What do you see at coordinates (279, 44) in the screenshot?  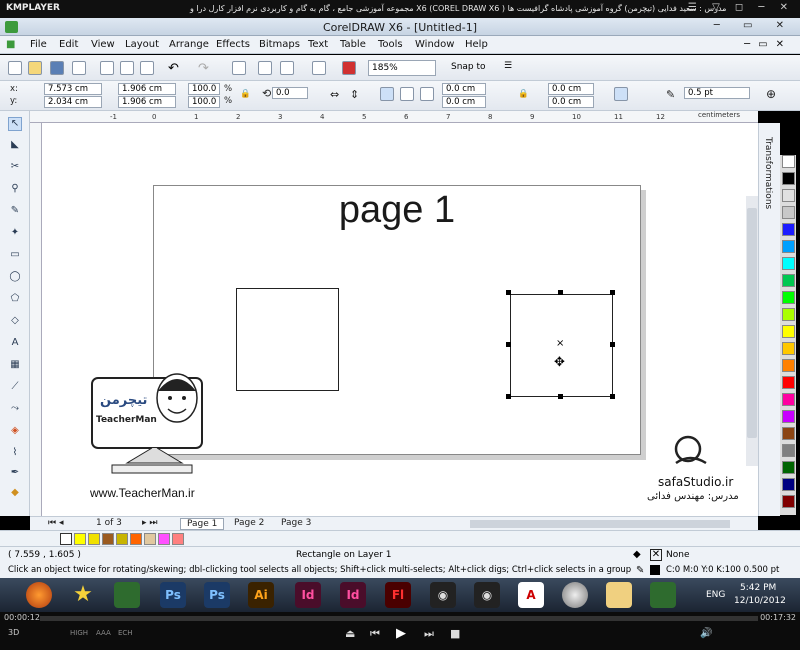 I see `menu-bitmaps: Bitmaps` at bounding box center [279, 44].